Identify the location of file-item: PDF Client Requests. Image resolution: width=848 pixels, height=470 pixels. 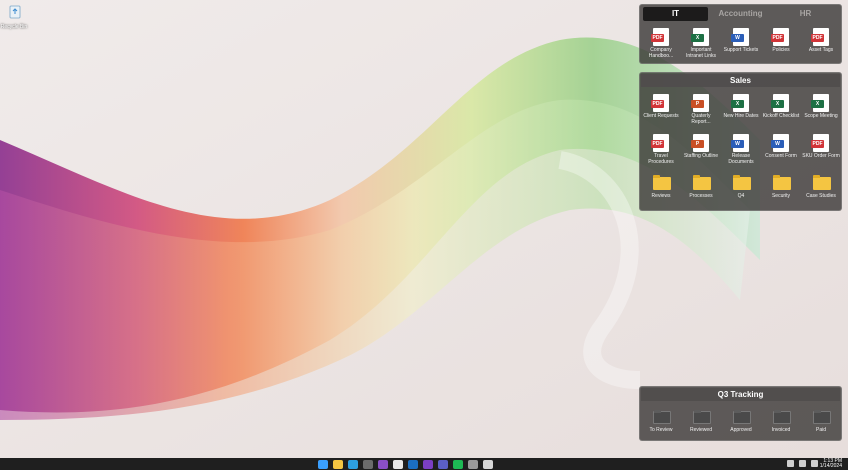
(661, 110).